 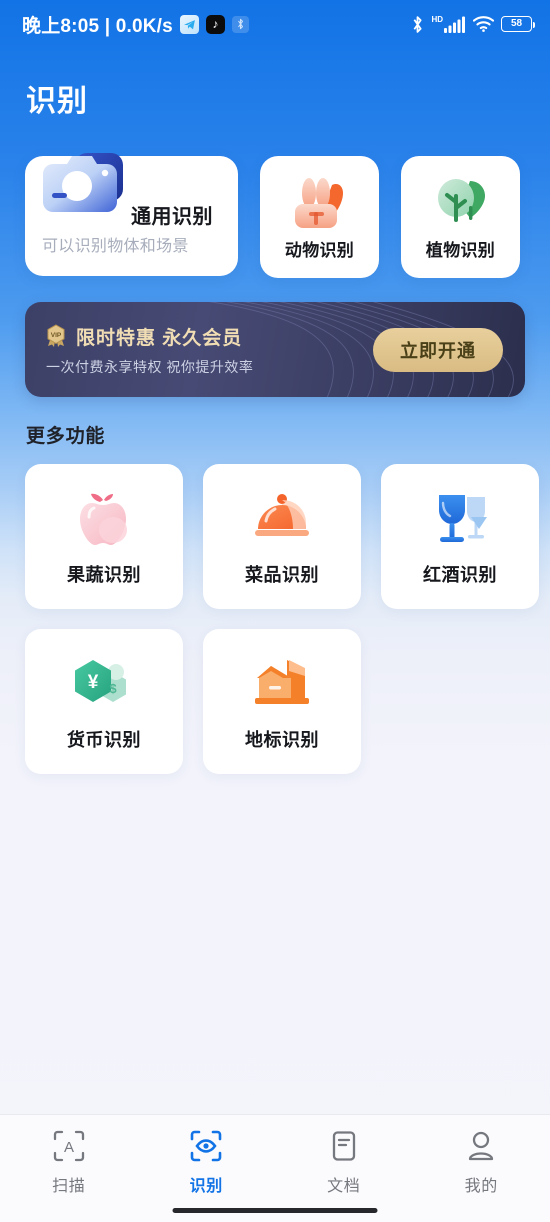 I want to click on landmark-building-icon, so click(x=282, y=681).